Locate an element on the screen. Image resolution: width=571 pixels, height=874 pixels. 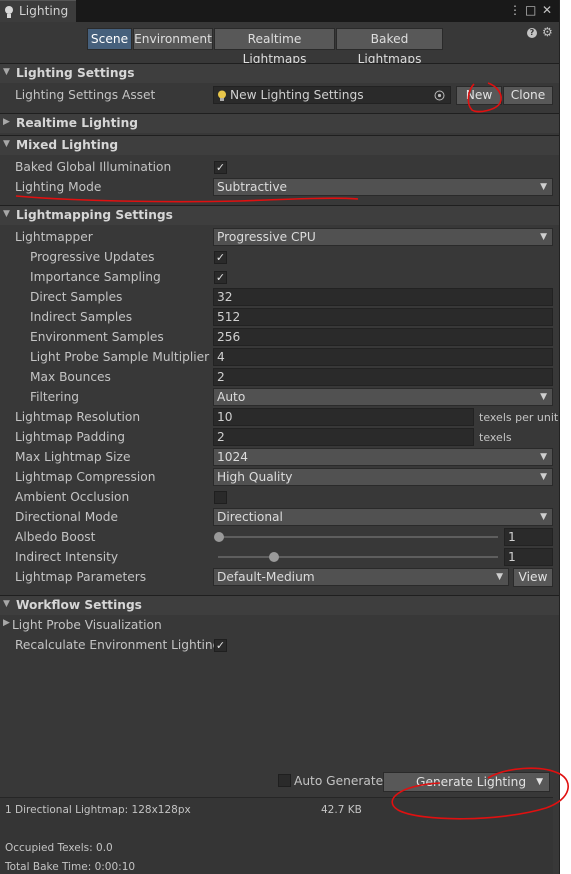
lighting-window-tab: Lighting is located at coordinates (38, 11).